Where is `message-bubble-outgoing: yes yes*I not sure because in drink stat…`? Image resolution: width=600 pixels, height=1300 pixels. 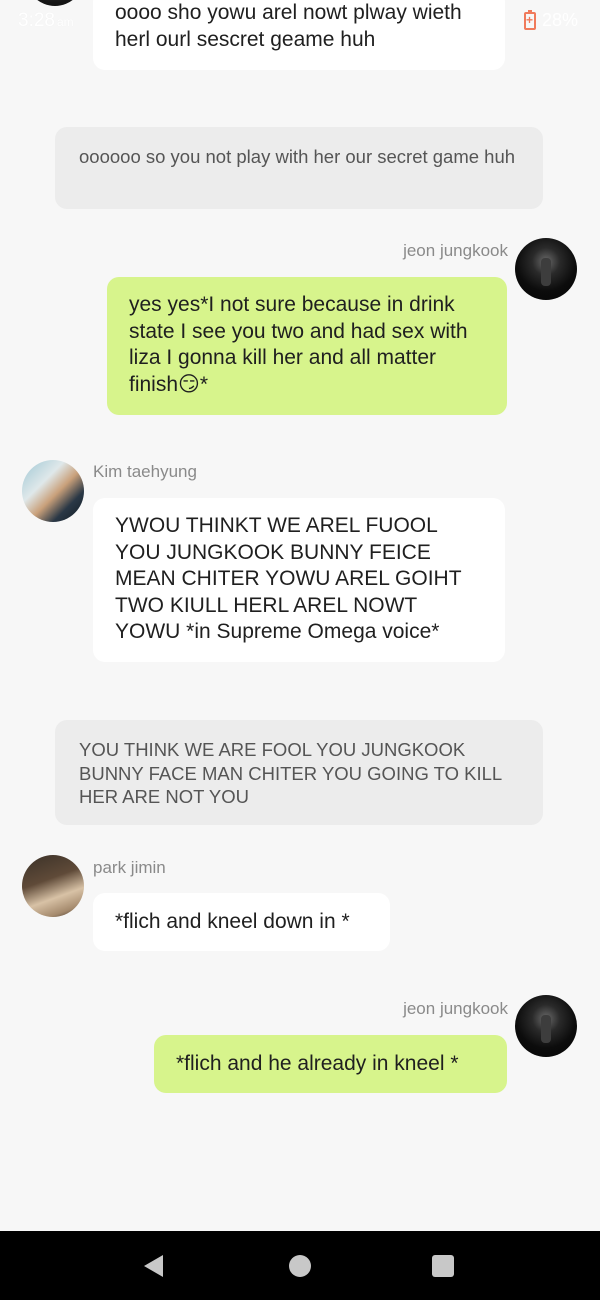 message-bubble-outgoing: yes yes*I not sure because in drink stat… is located at coordinates (307, 346).